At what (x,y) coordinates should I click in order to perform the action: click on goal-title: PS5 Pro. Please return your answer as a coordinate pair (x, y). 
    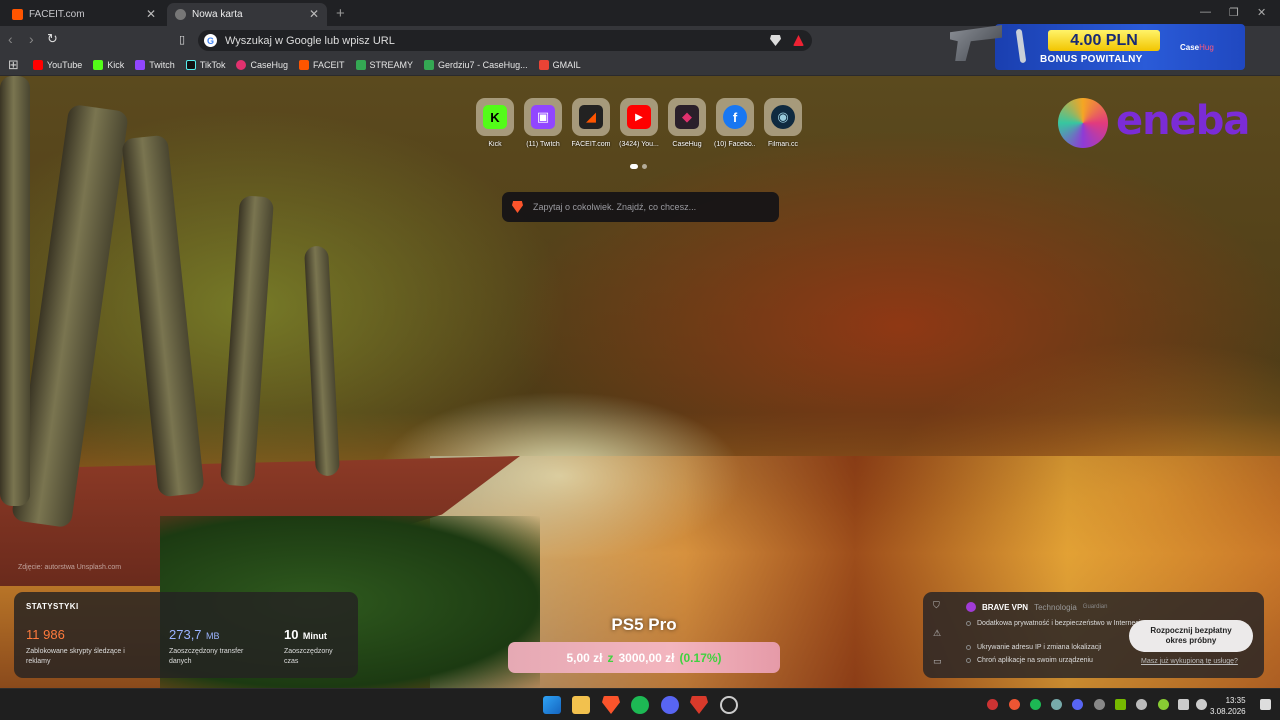
    Looking at the image, I should click on (644, 624).